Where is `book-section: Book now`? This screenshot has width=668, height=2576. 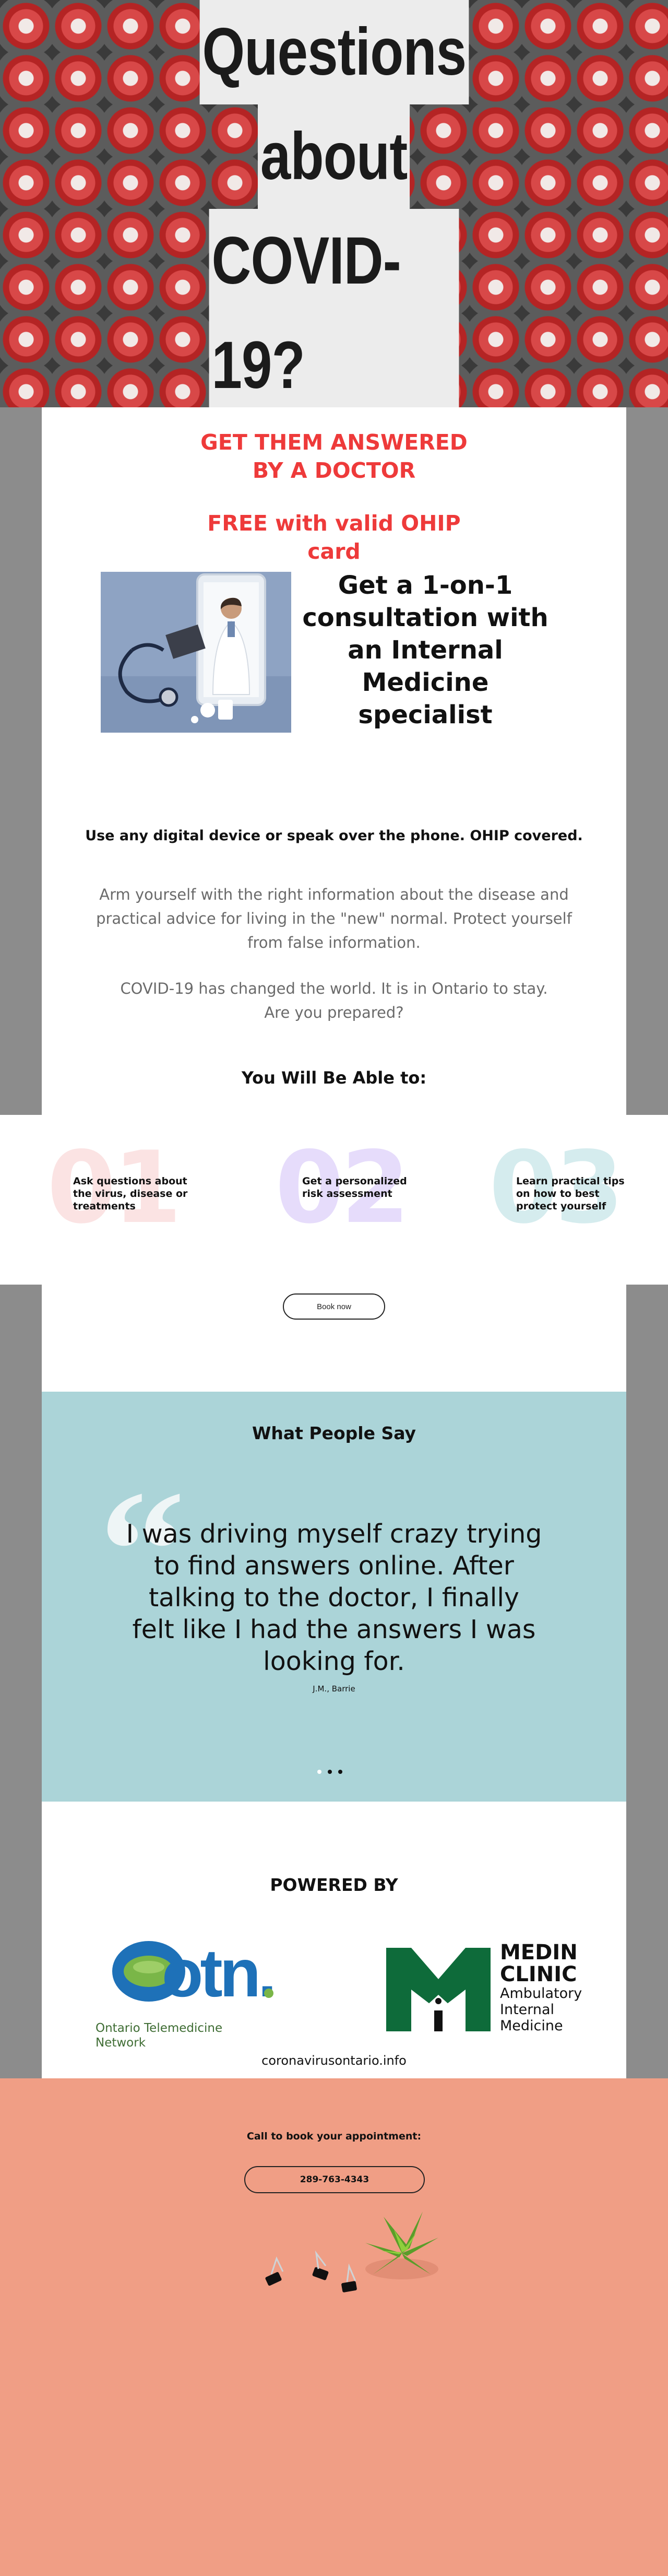 book-section: Book now is located at coordinates (334, 1338).